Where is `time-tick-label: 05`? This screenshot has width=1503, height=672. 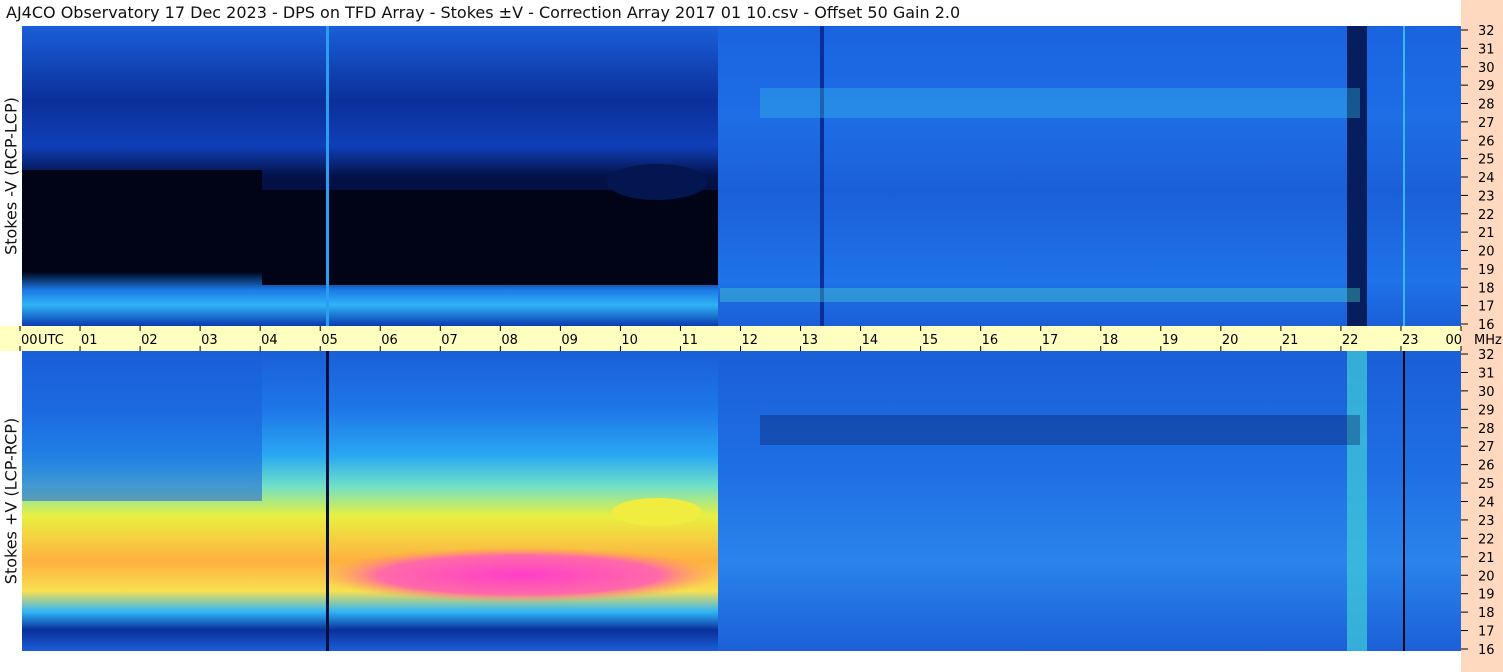 time-tick-label: 05 is located at coordinates (329, 340).